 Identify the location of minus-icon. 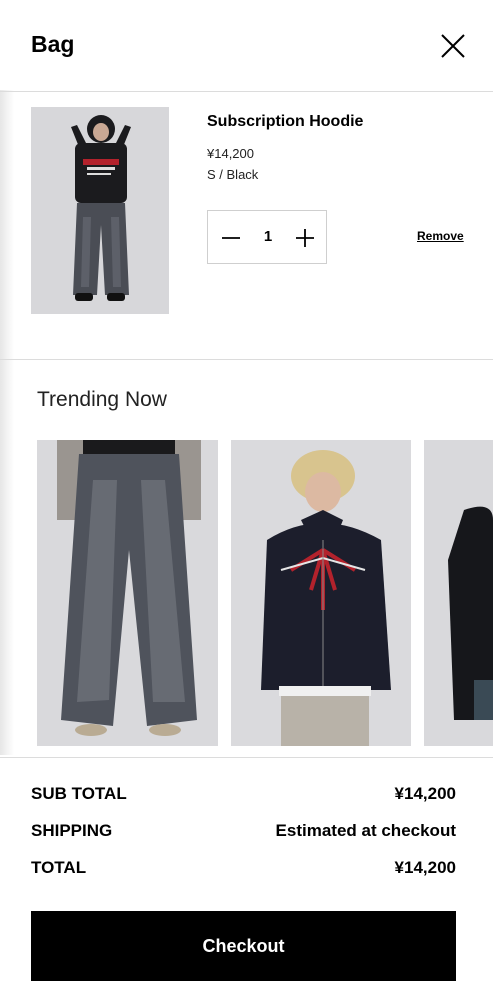
(231, 238).